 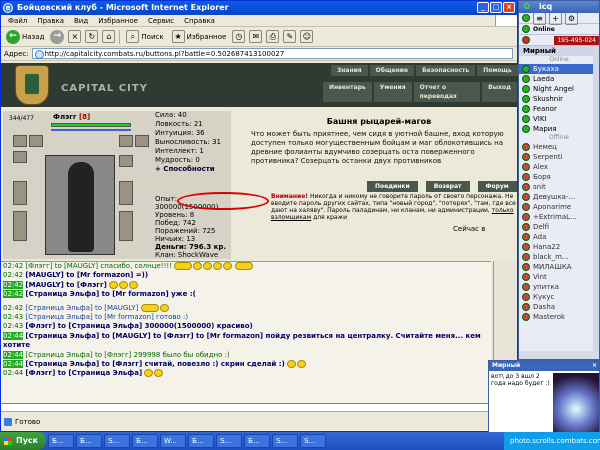 I want to click on icq-scrollbar, so click(x=596, y=201).